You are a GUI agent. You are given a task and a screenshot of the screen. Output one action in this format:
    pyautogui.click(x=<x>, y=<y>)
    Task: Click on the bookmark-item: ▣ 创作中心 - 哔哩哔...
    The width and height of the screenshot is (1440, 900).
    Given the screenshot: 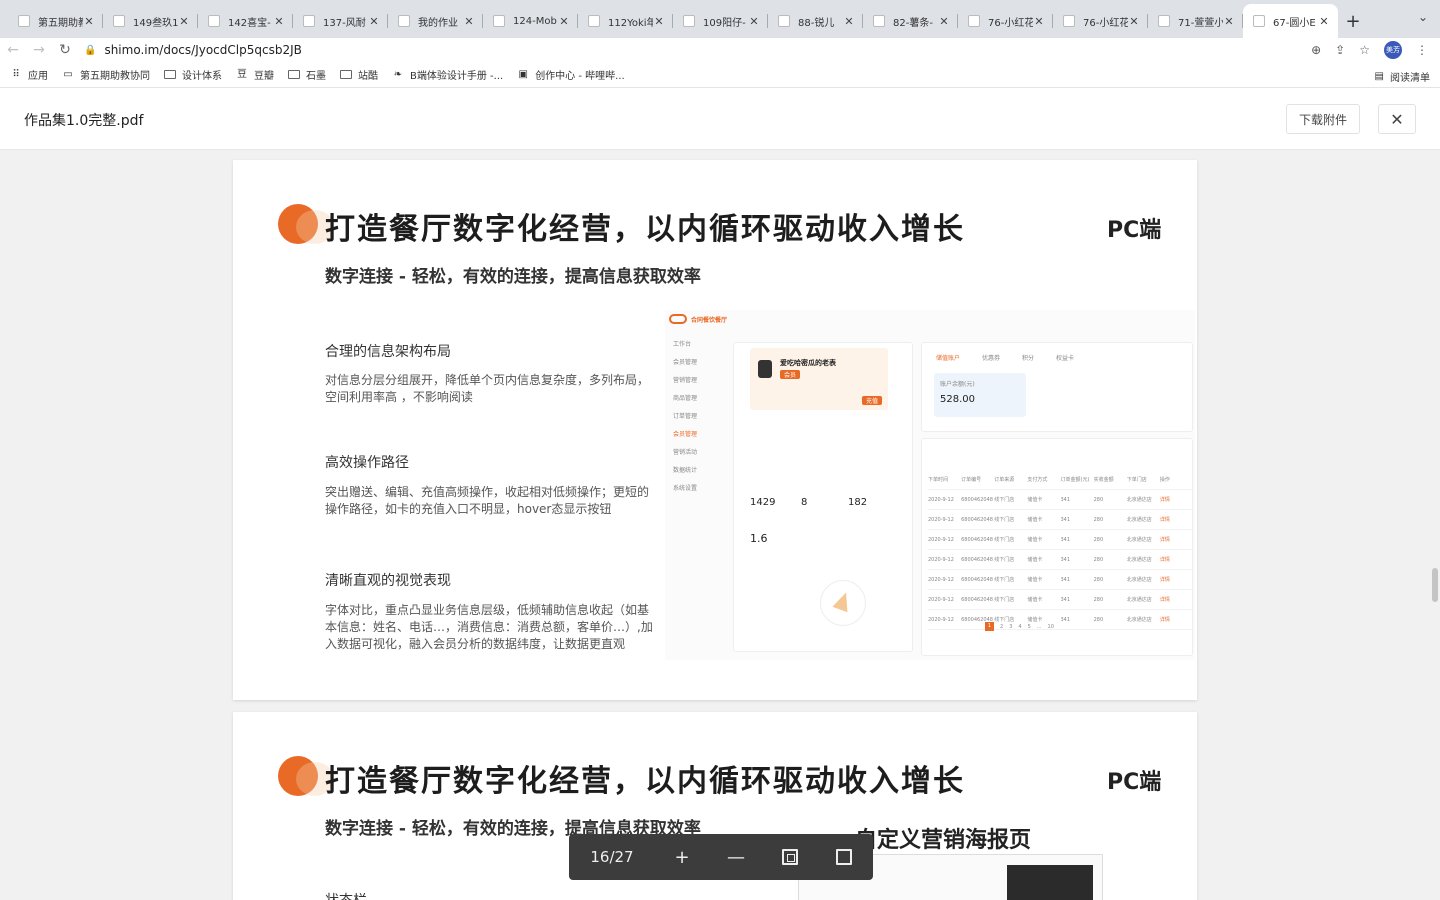 What is the action you would take?
    pyautogui.click(x=570, y=74)
    